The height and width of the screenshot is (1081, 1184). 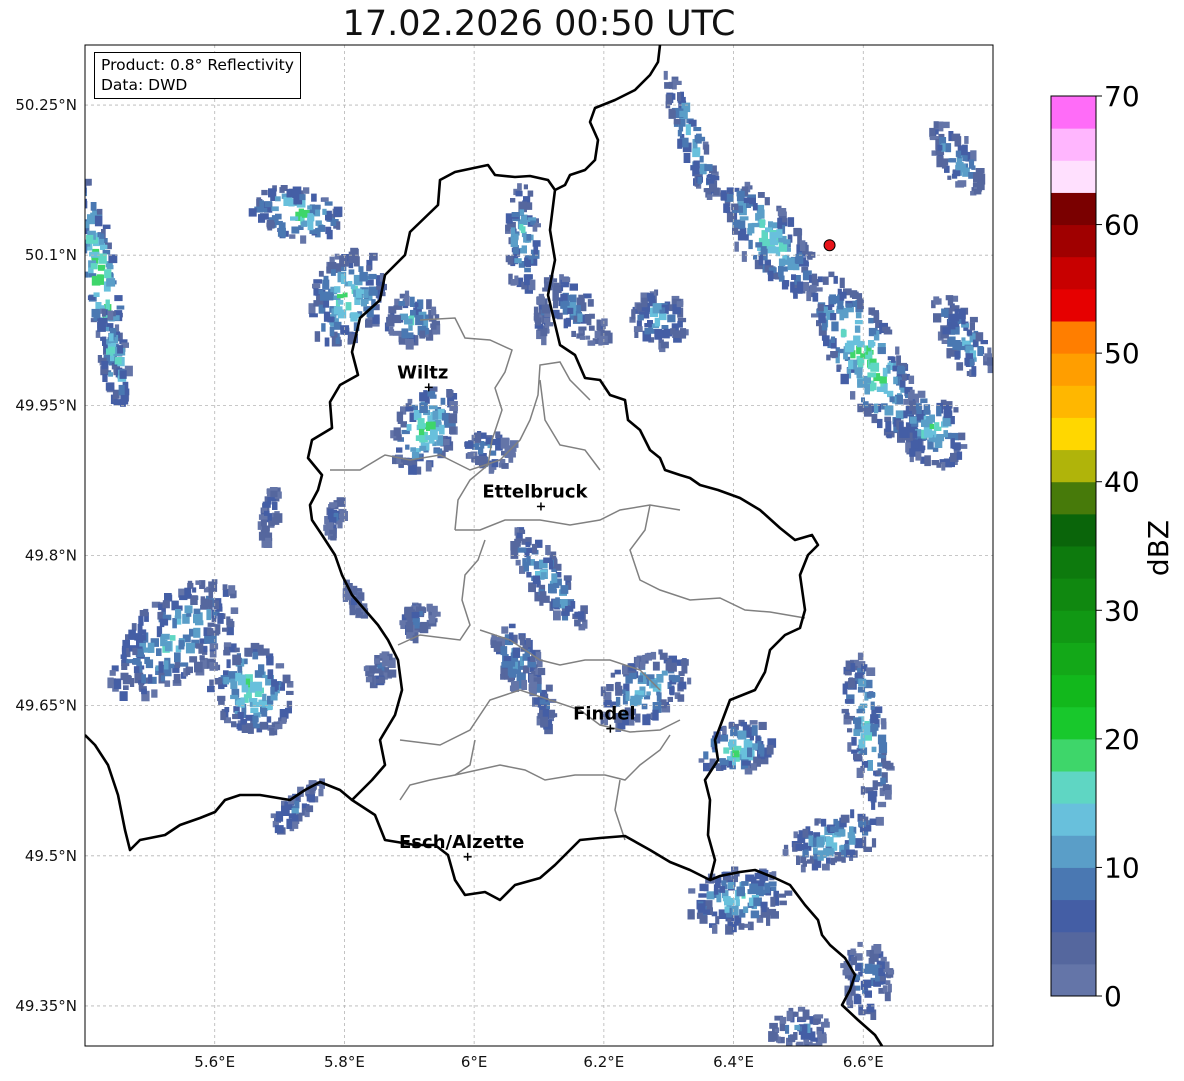 I want to click on lat-tick-label: 49.5°N, so click(x=51, y=856).